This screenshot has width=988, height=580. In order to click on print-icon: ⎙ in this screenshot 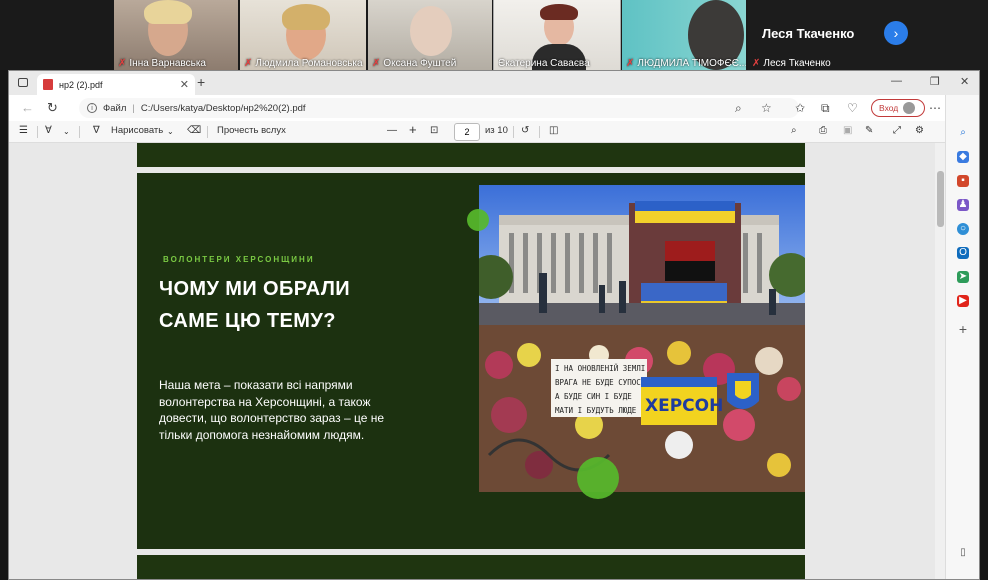, I will do `click(823, 130)`.